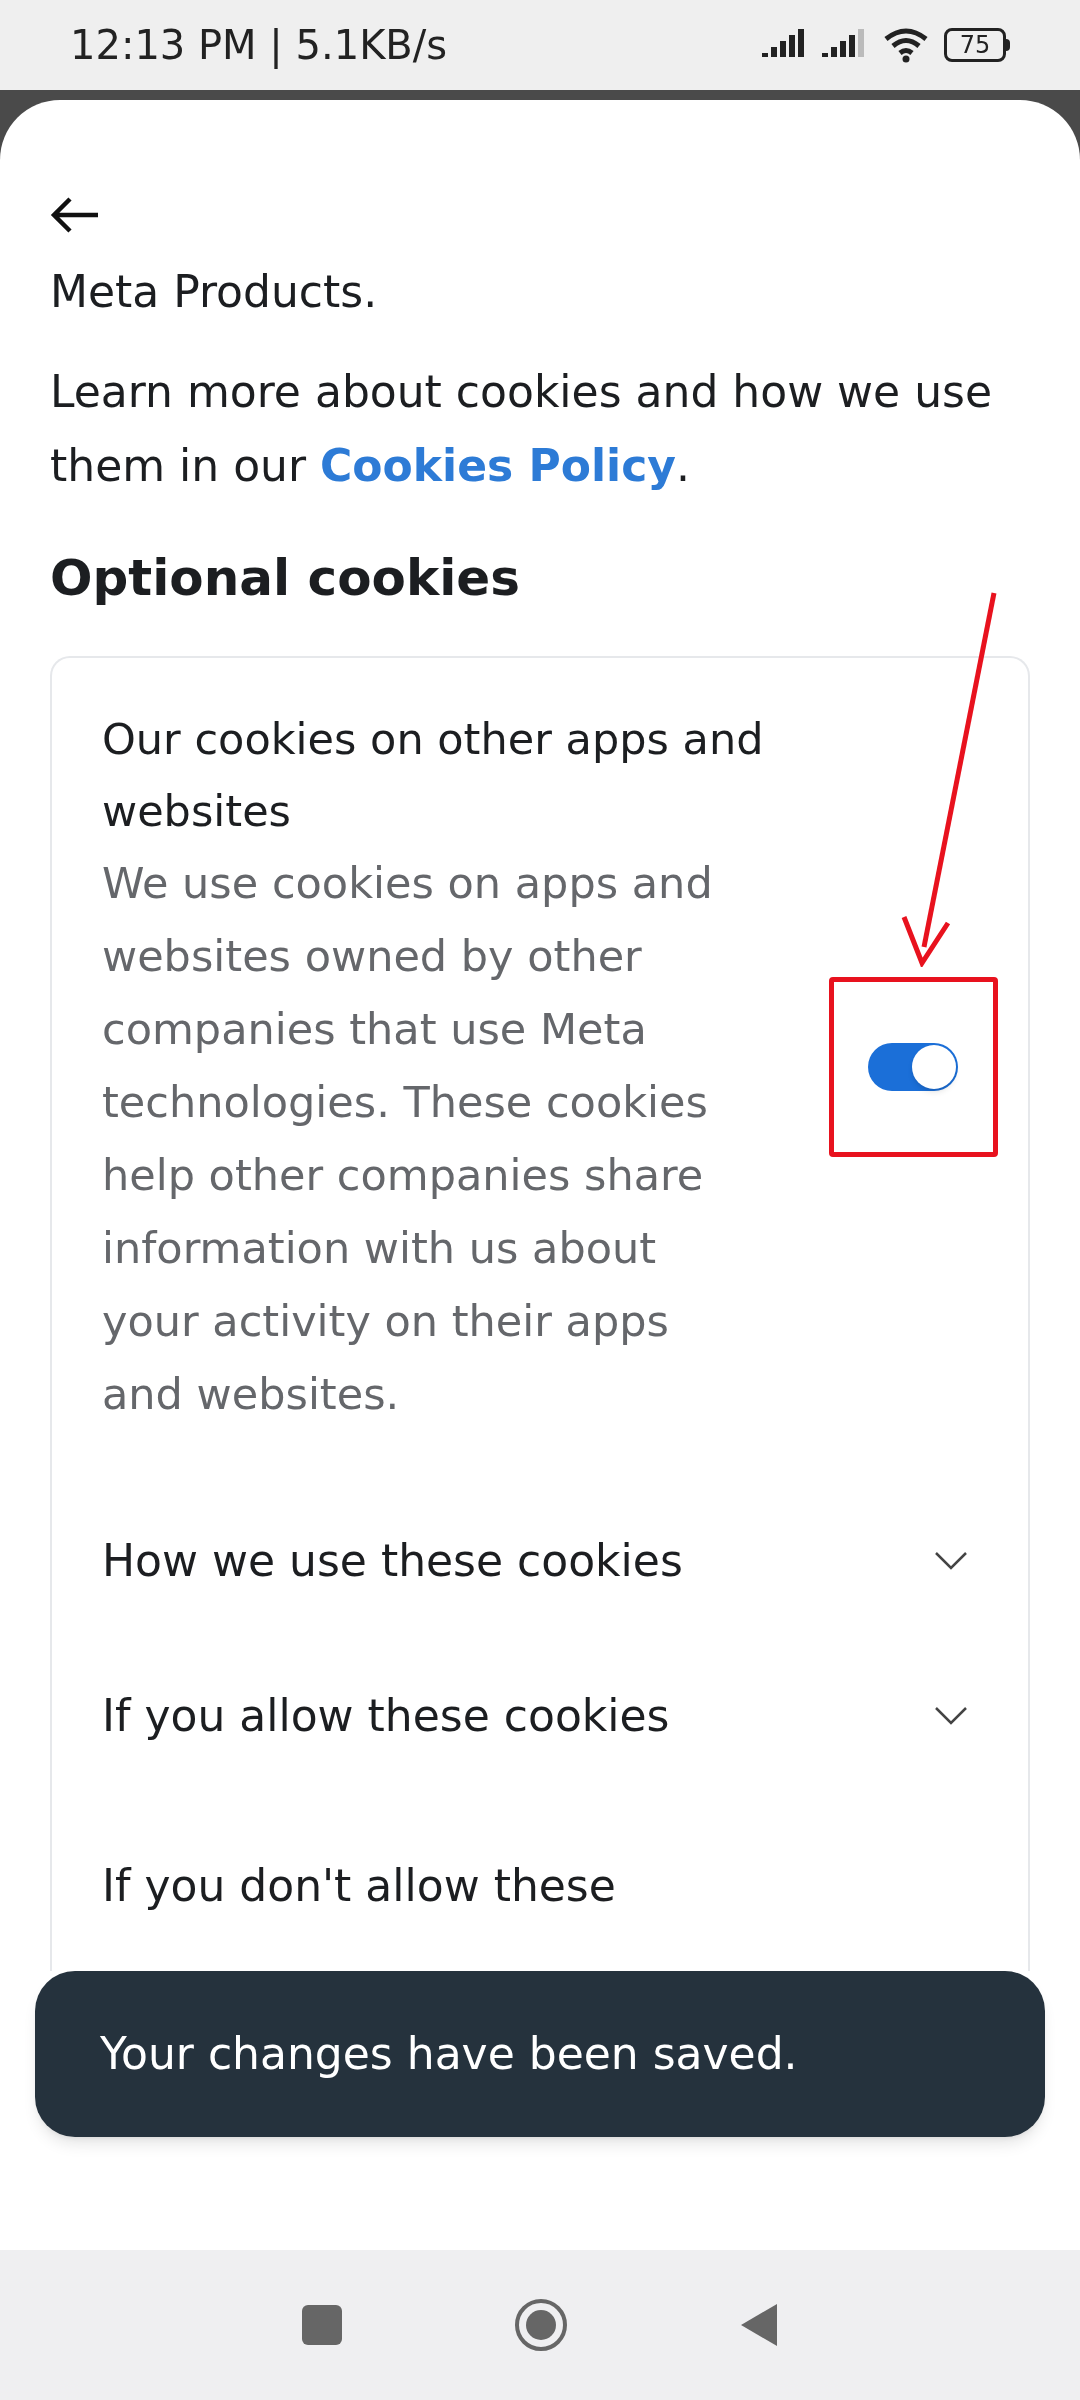 The width and height of the screenshot is (1080, 2400). Describe the element at coordinates (408, 1139) in the screenshot. I see `card-description: We use cookies on apps and websites owned by other companies that use Meta technologies. These cookies help other companies share information with us about your activity on their apps and websites.` at that location.